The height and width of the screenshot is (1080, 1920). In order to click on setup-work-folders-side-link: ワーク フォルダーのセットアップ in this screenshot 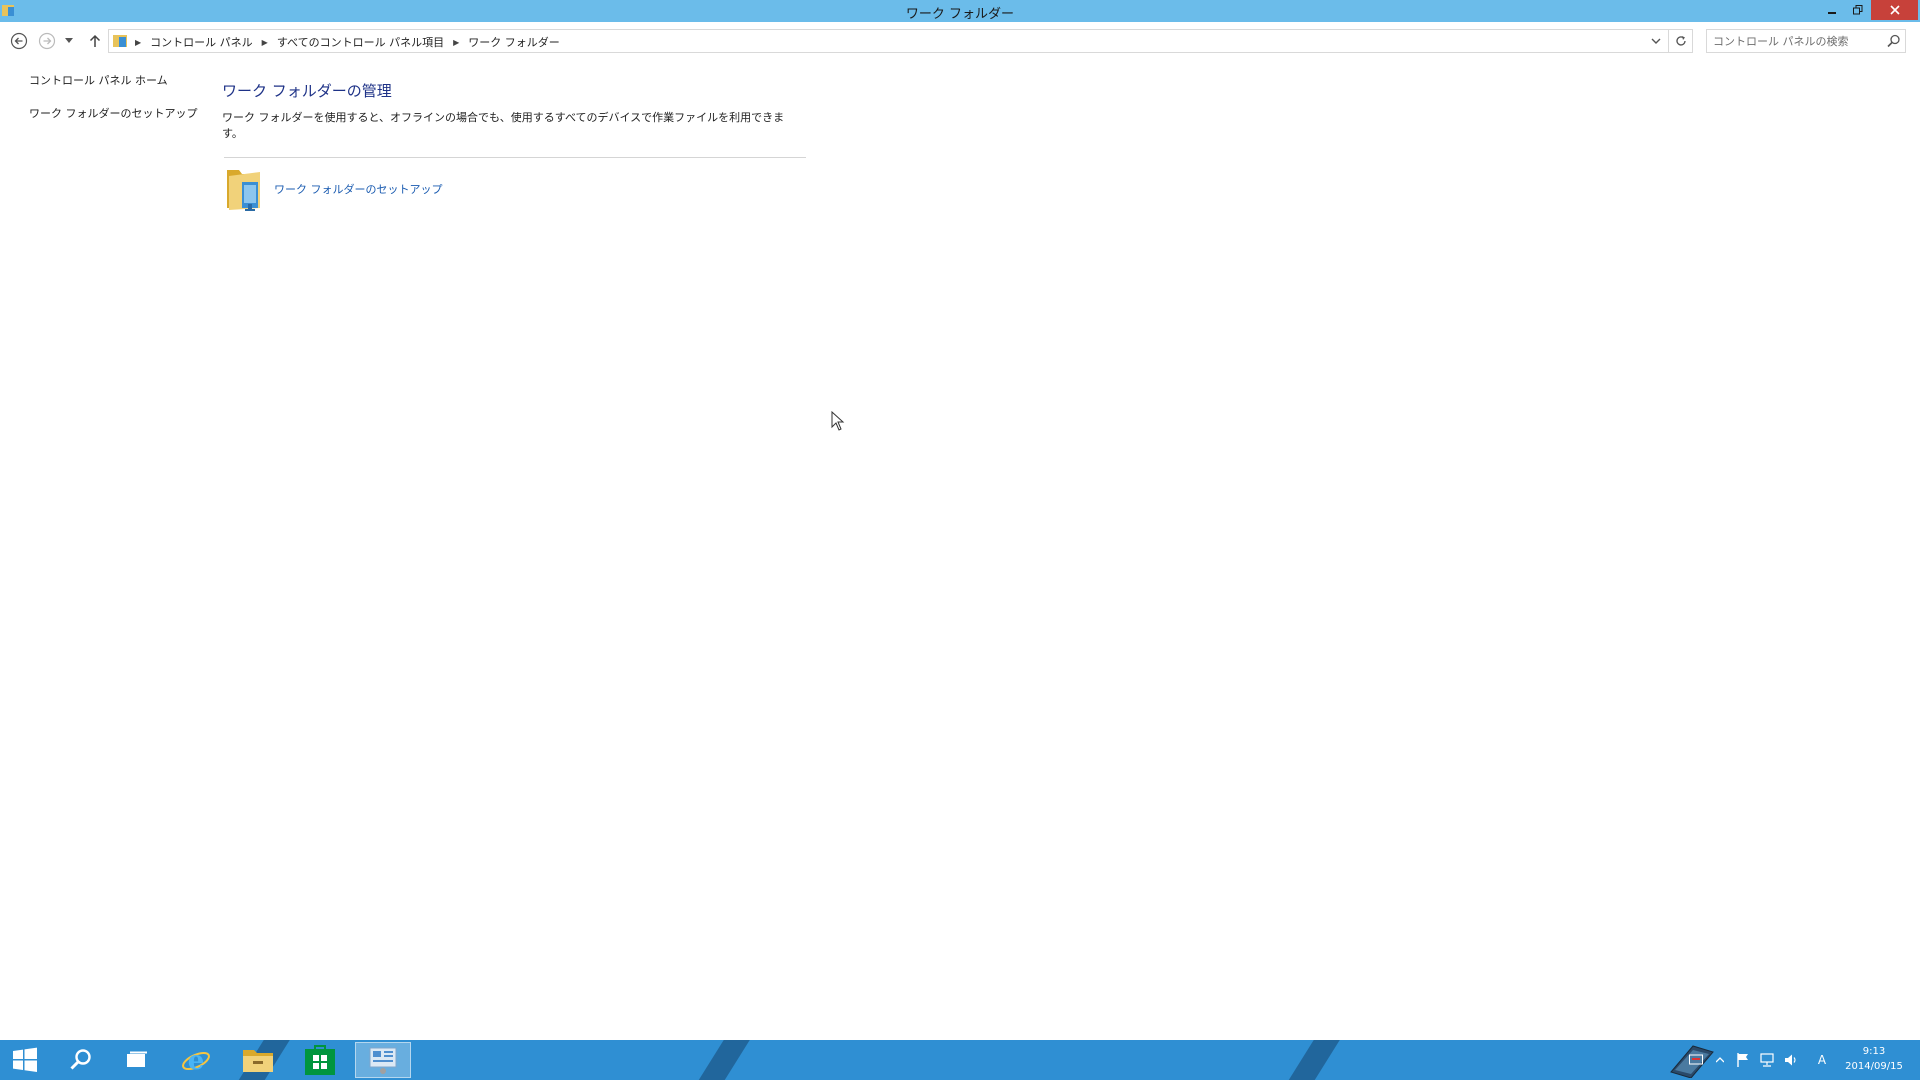, I will do `click(113, 113)`.